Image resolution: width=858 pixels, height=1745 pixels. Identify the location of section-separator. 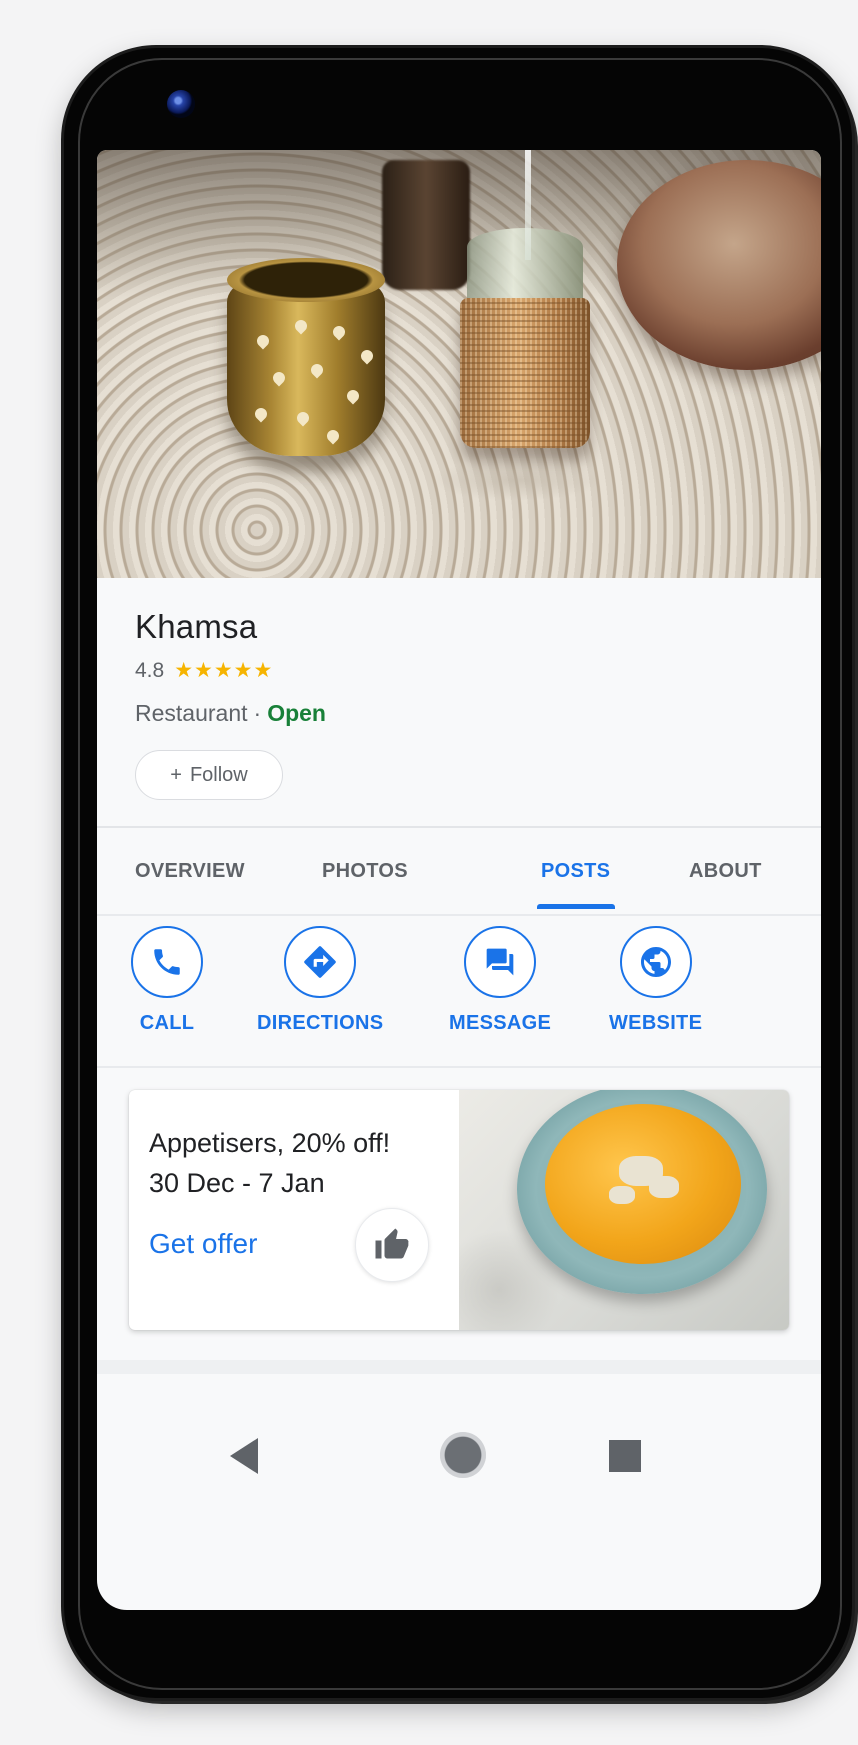
(459, 1367).